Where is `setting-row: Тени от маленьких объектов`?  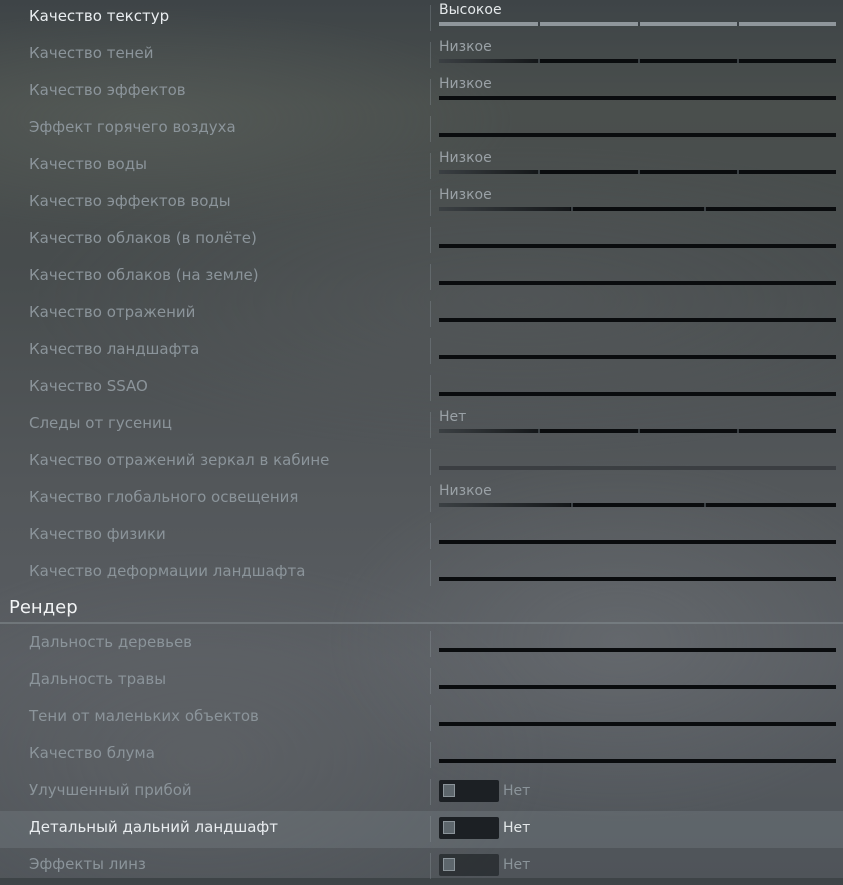 setting-row: Тени от маленьких объектов is located at coordinates (421, 718).